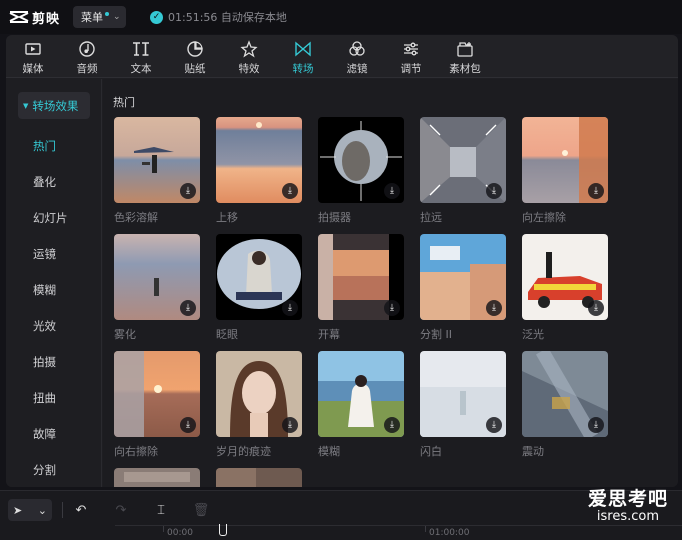  I want to click on effect-card: ⤓ 分割 II, so click(463, 288).